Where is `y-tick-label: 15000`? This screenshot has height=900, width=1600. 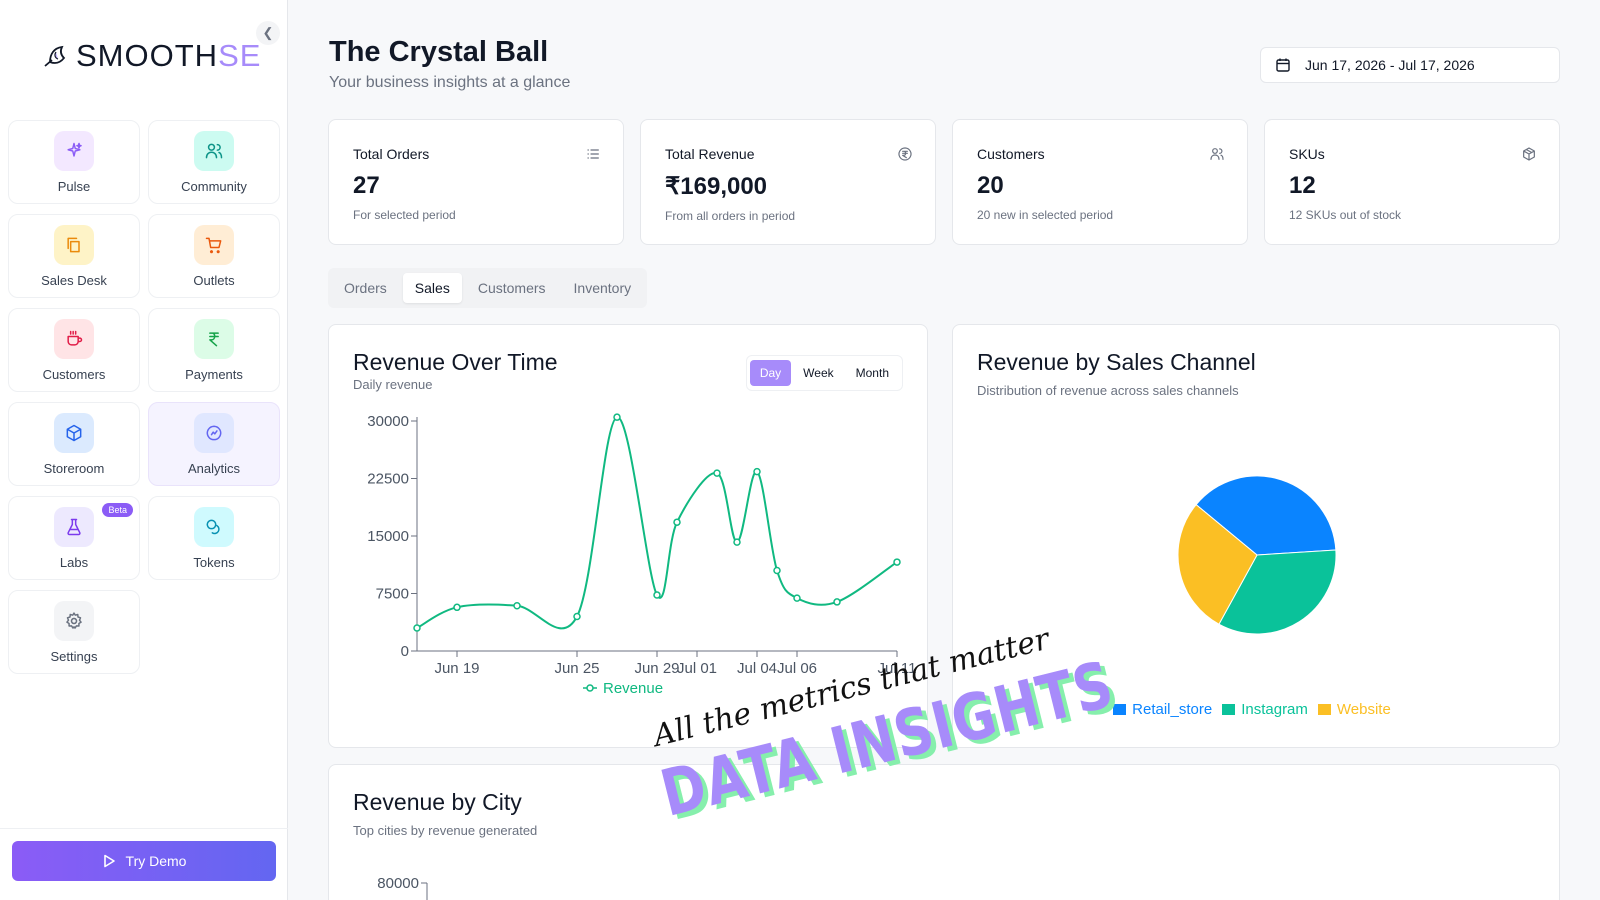 y-tick-label: 15000 is located at coordinates (388, 536).